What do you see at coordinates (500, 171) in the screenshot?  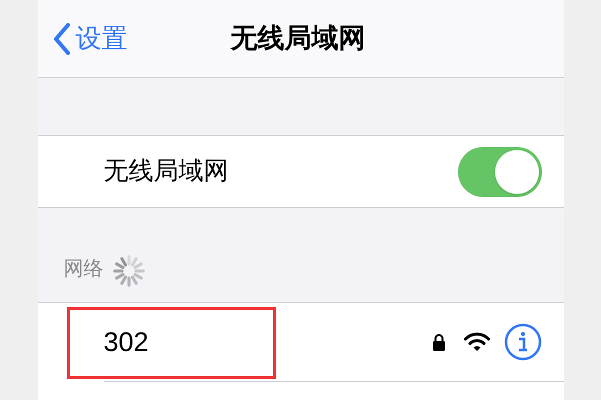 I see `wifi-toggle` at bounding box center [500, 171].